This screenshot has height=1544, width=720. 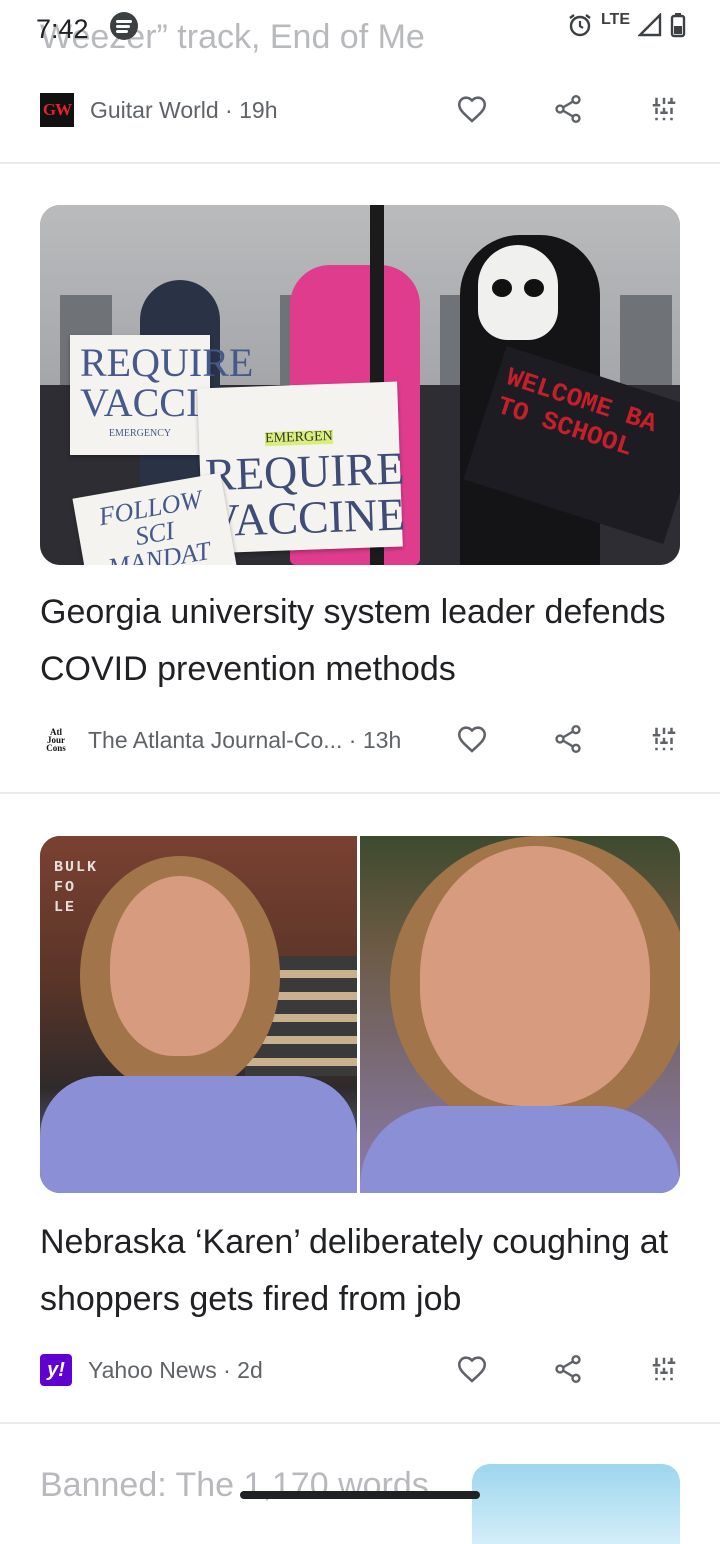 I want to click on sign-small-text: EMERGENCY, so click(x=140, y=433).